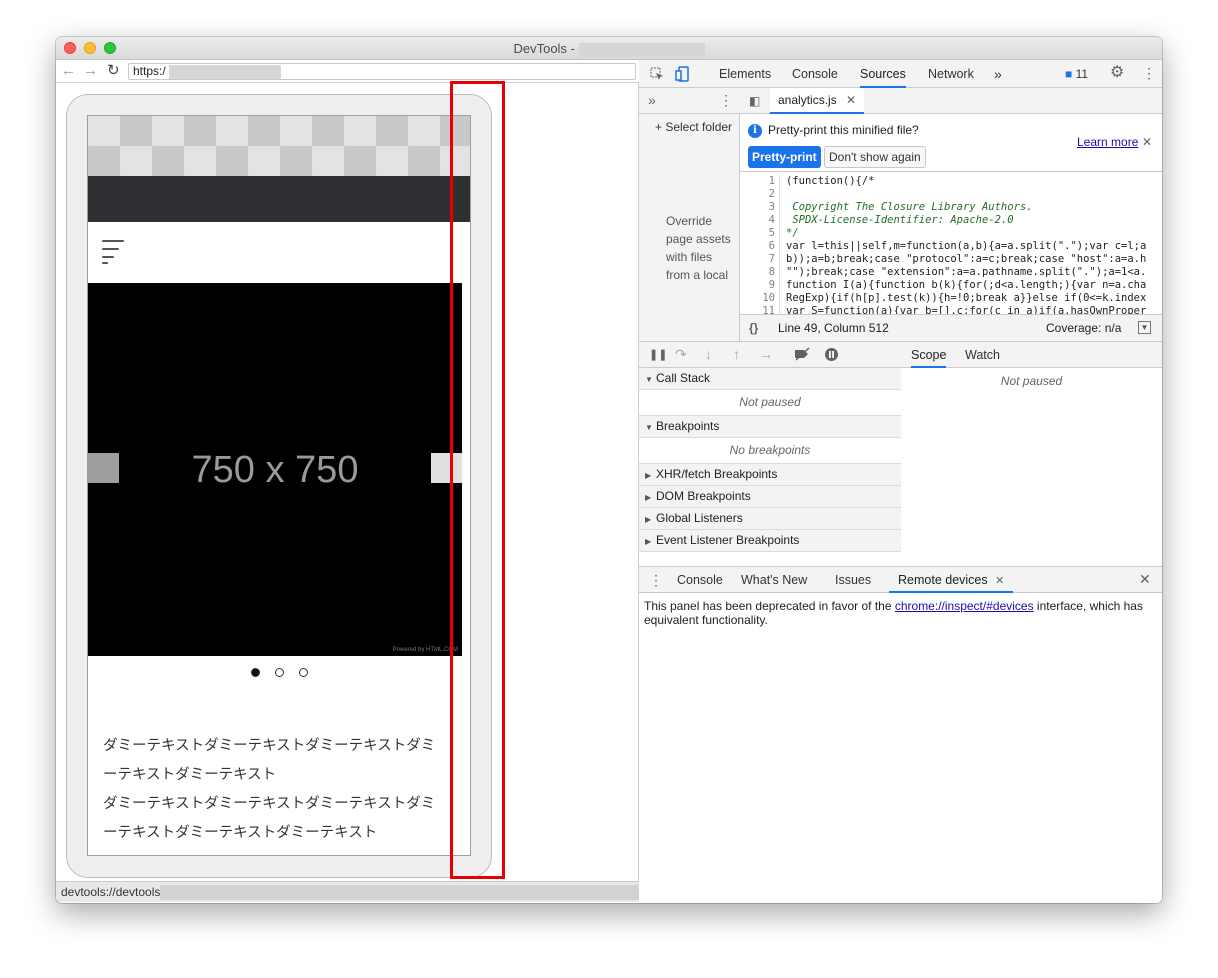 The image size is (1218, 978). What do you see at coordinates (951, 74) in the screenshot?
I see `tab-network: Network` at bounding box center [951, 74].